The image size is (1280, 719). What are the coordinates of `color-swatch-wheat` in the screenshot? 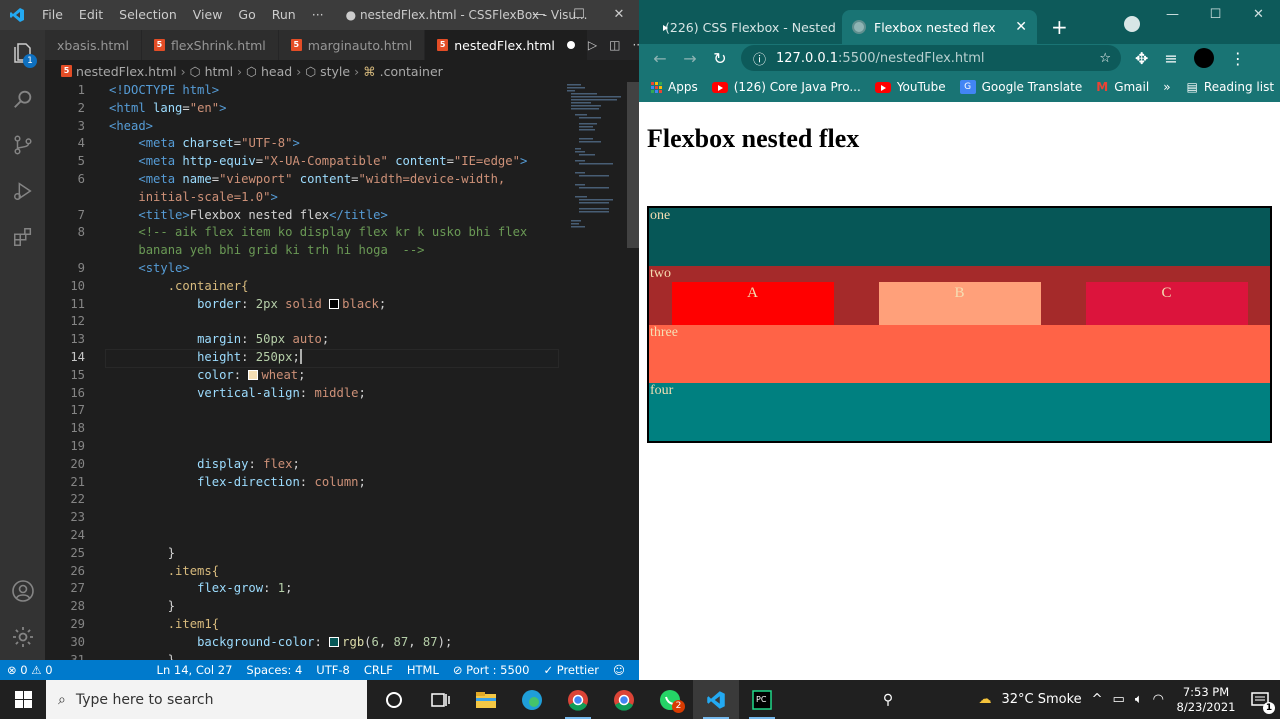 It's located at (253, 374).